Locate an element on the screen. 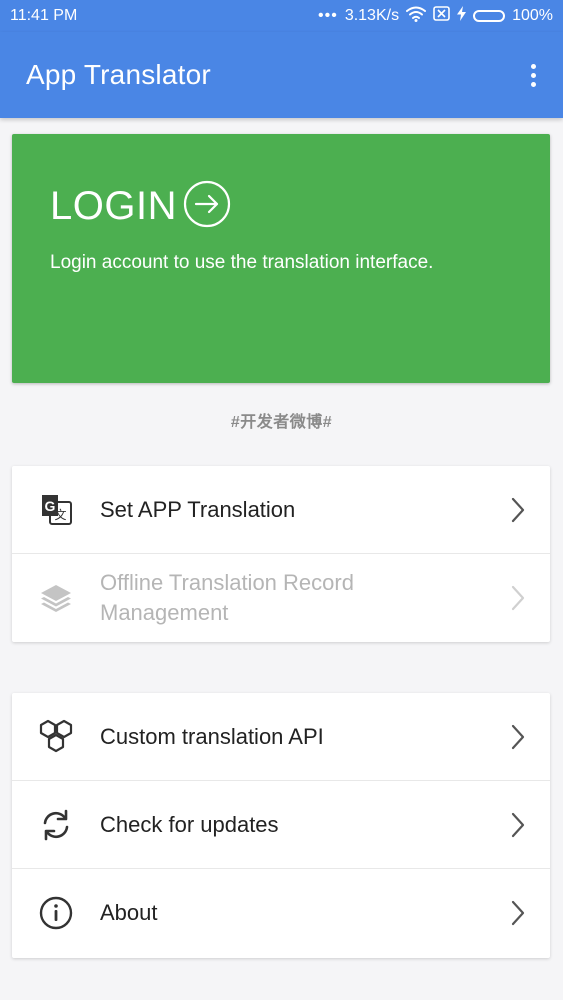 This screenshot has width=563, height=1000. battery-percent: 100% is located at coordinates (532, 15).